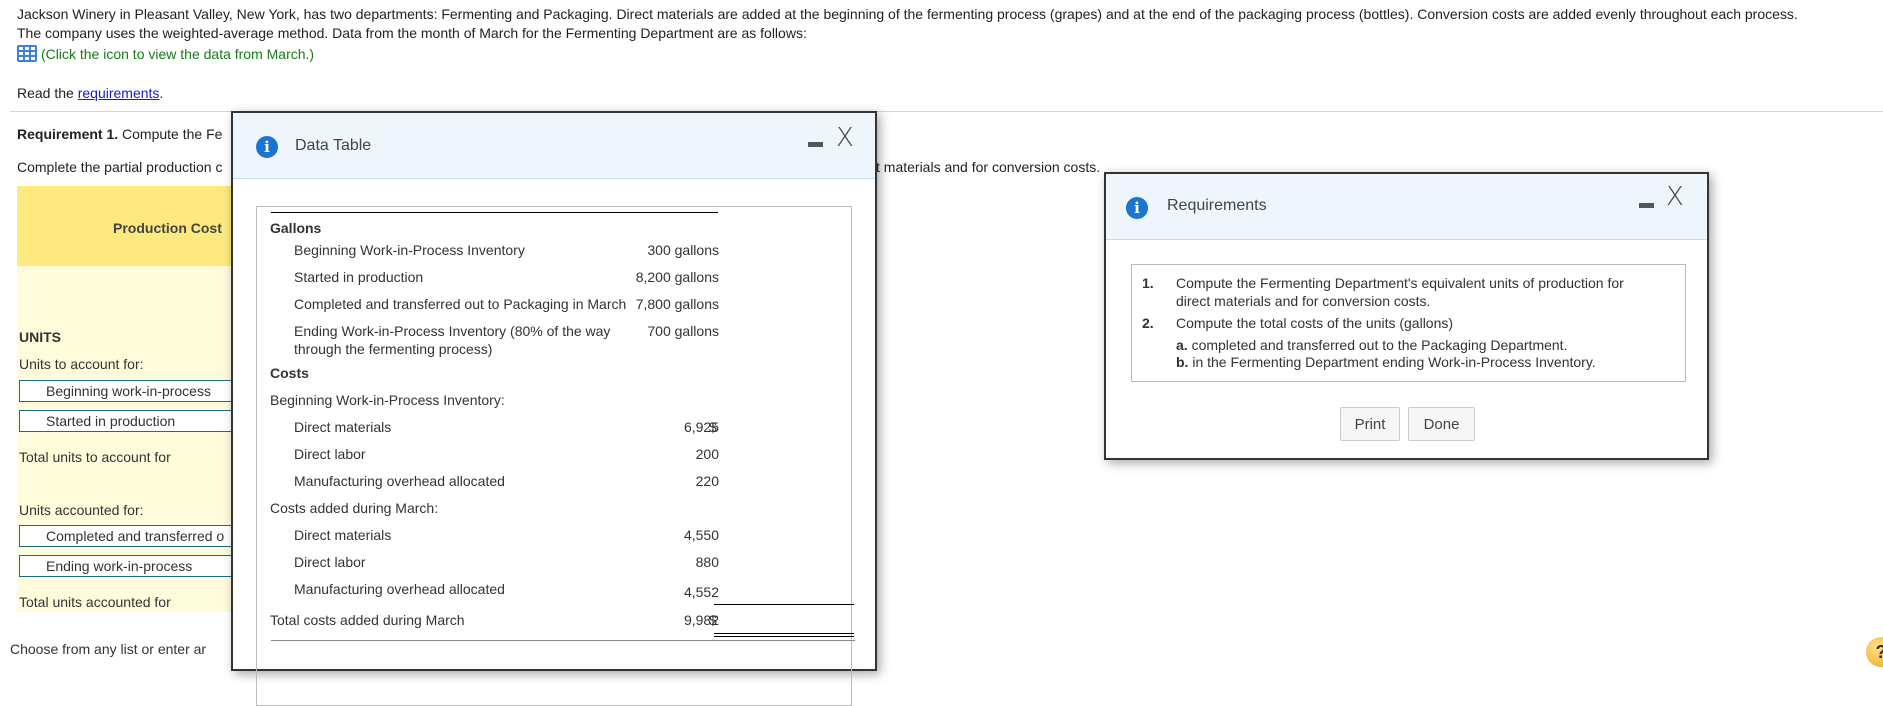 The image size is (1883, 706). Describe the element at coordinates (333, 145) in the screenshot. I see `data-dialog-title: Data Table` at that location.